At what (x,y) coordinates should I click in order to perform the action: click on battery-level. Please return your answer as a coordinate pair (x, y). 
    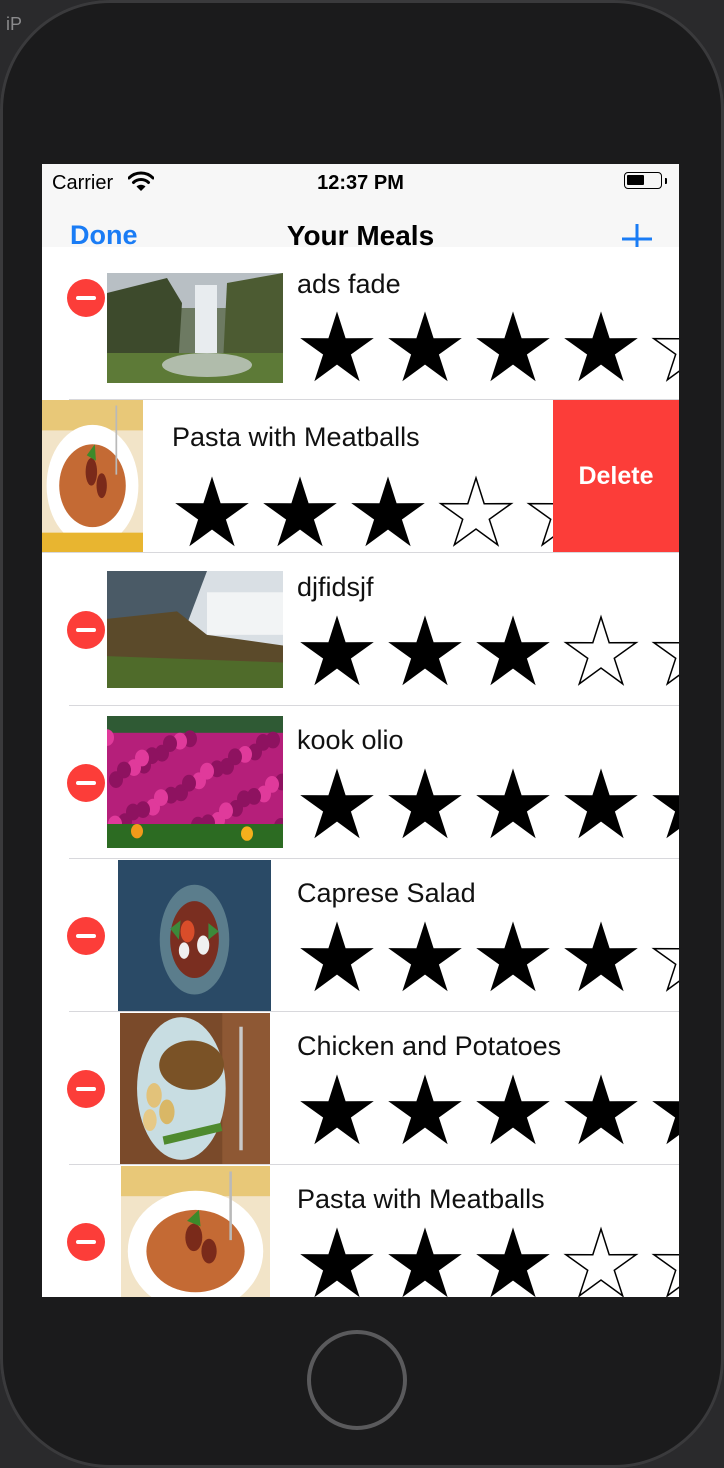
    Looking at the image, I should click on (635, 180).